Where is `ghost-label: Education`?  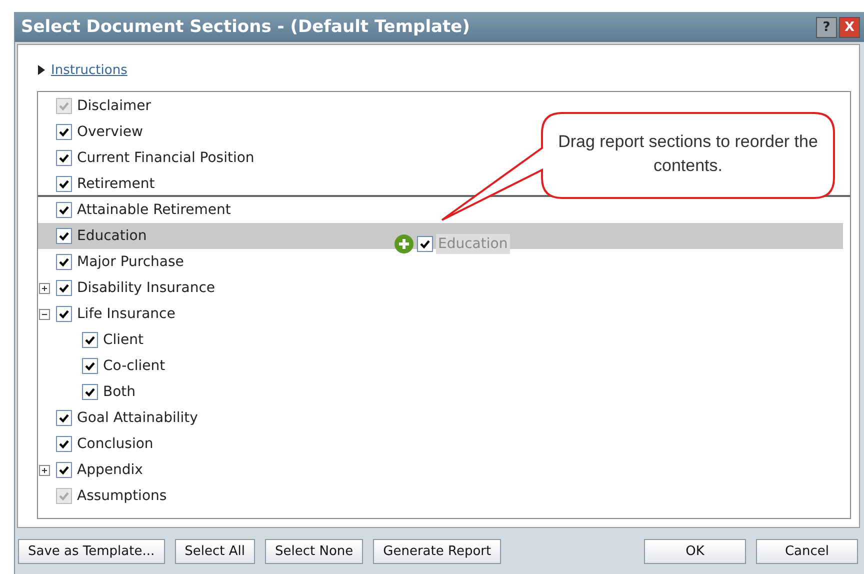 ghost-label: Education is located at coordinates (473, 244).